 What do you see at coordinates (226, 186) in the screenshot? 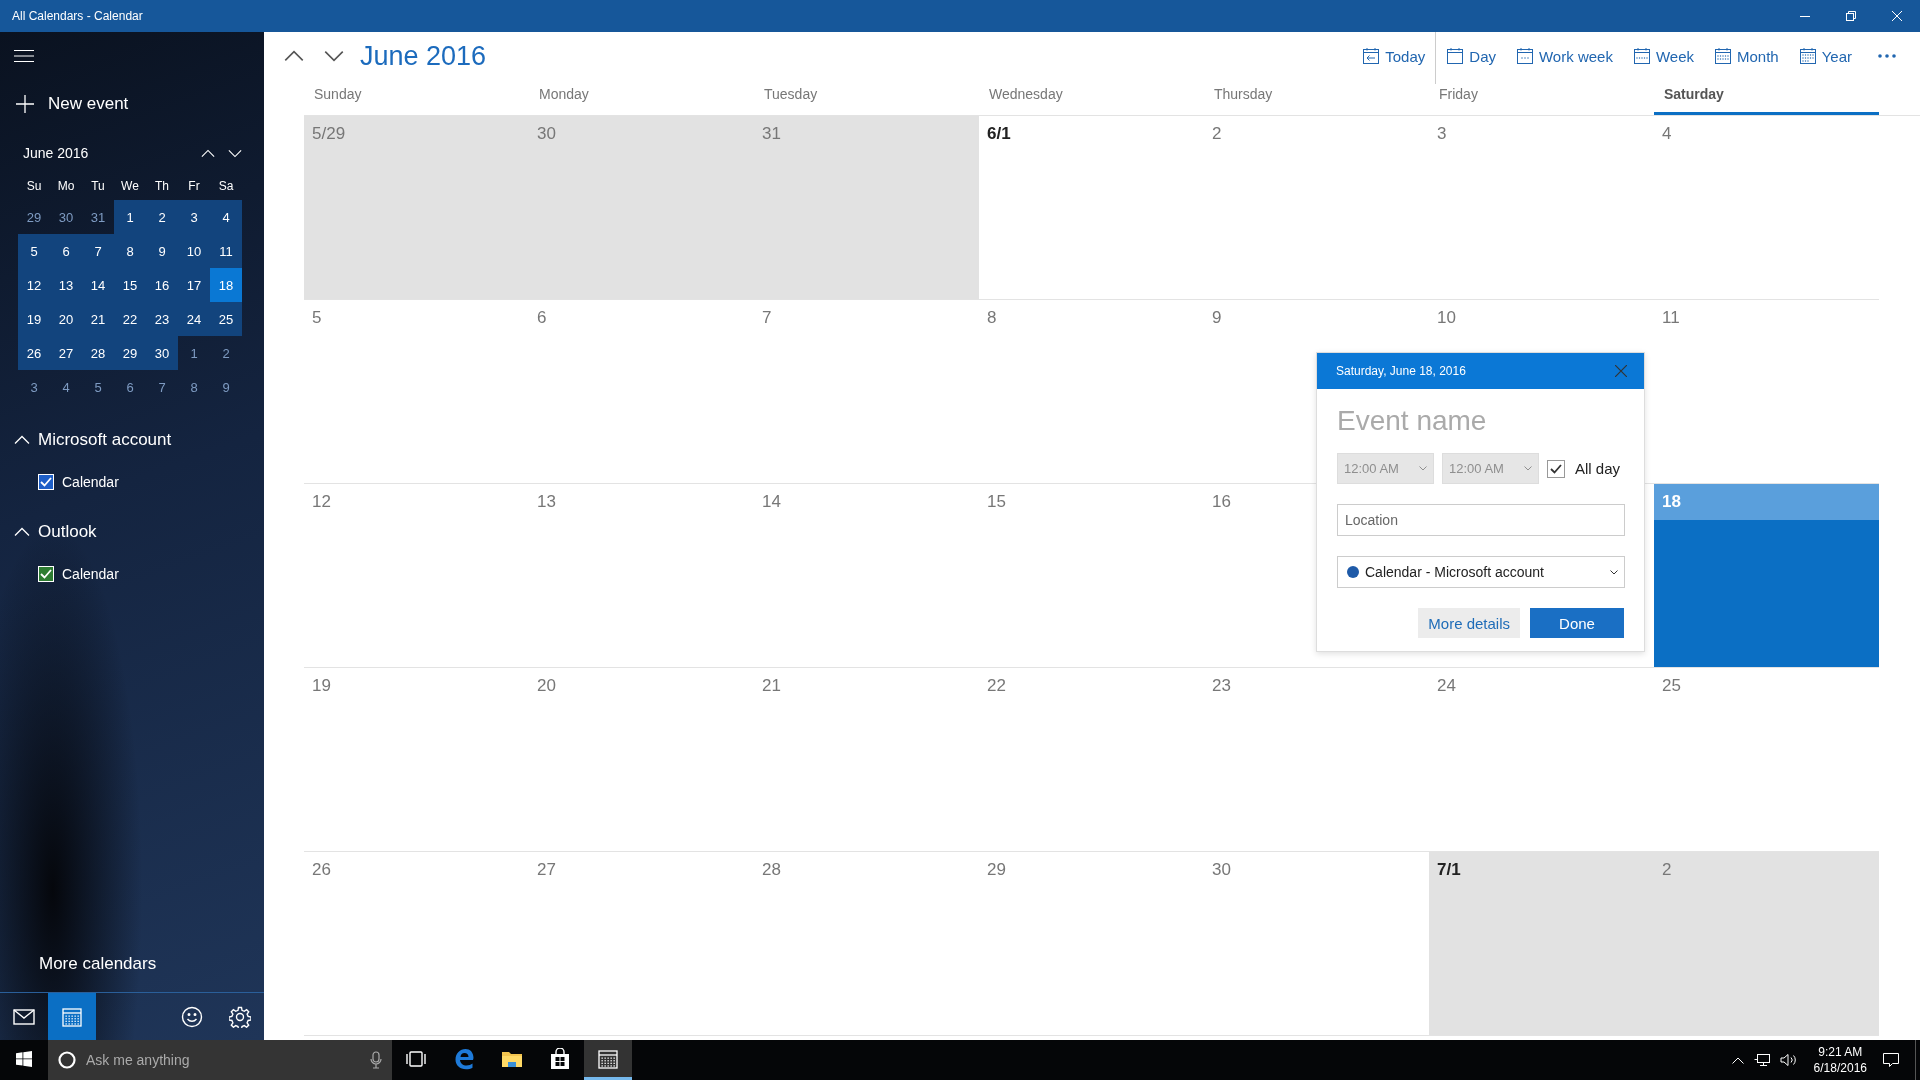
I see `weekday-label: Sa` at bounding box center [226, 186].